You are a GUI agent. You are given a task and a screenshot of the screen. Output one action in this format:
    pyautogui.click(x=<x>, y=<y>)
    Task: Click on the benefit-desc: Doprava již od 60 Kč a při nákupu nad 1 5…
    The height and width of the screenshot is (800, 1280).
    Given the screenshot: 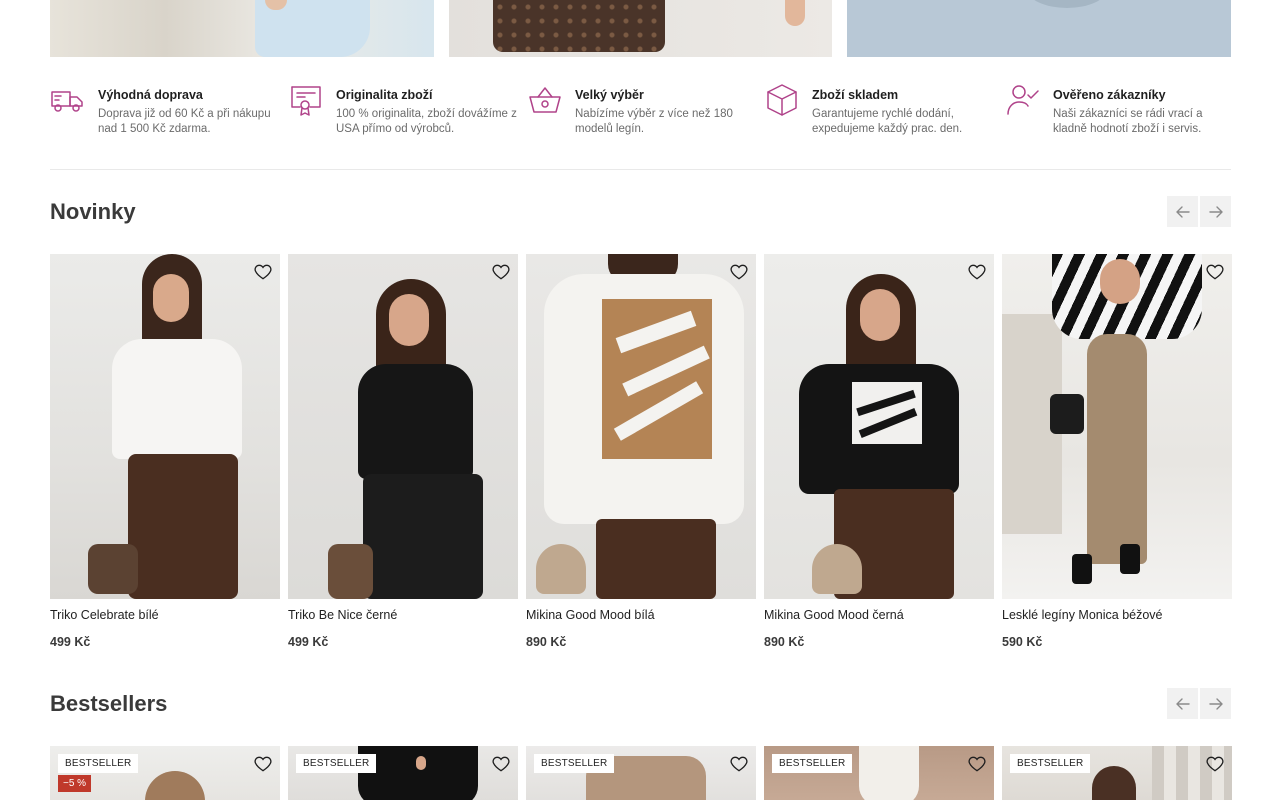 What is the action you would take?
    pyautogui.click(x=184, y=121)
    